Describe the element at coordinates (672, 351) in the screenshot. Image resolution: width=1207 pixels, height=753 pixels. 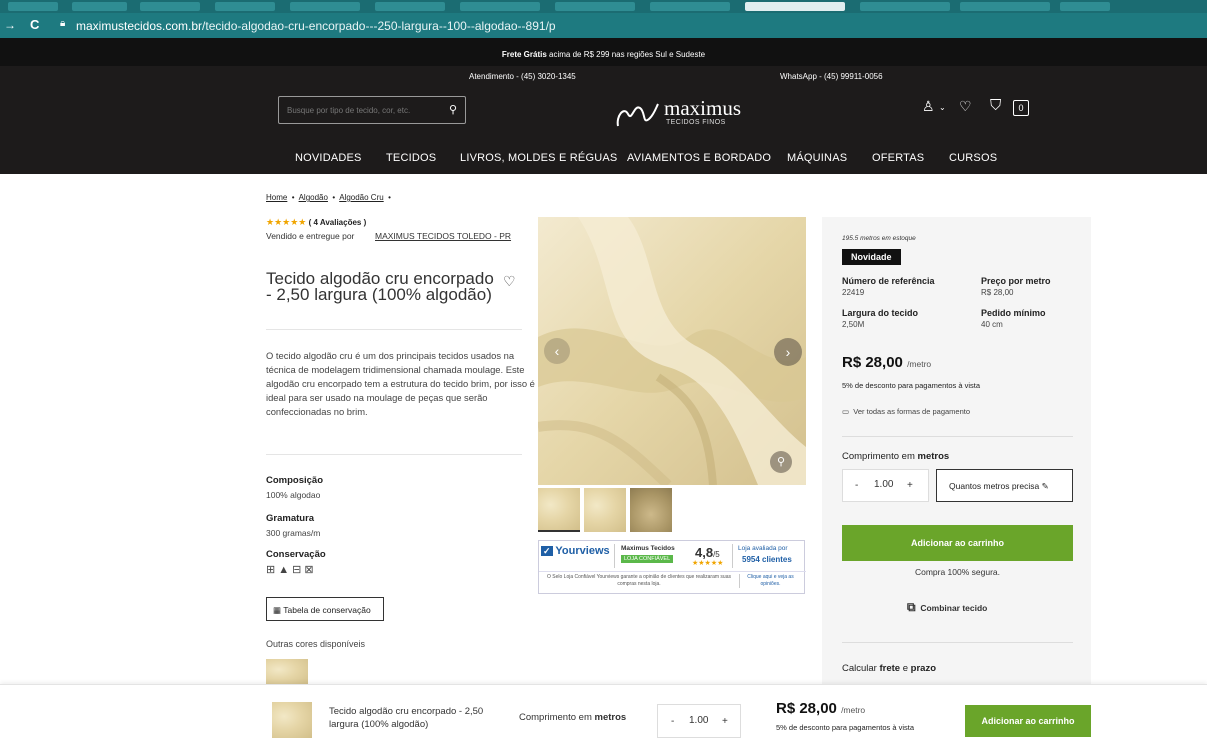
I see `product-image: ‹ › ⚲` at that location.